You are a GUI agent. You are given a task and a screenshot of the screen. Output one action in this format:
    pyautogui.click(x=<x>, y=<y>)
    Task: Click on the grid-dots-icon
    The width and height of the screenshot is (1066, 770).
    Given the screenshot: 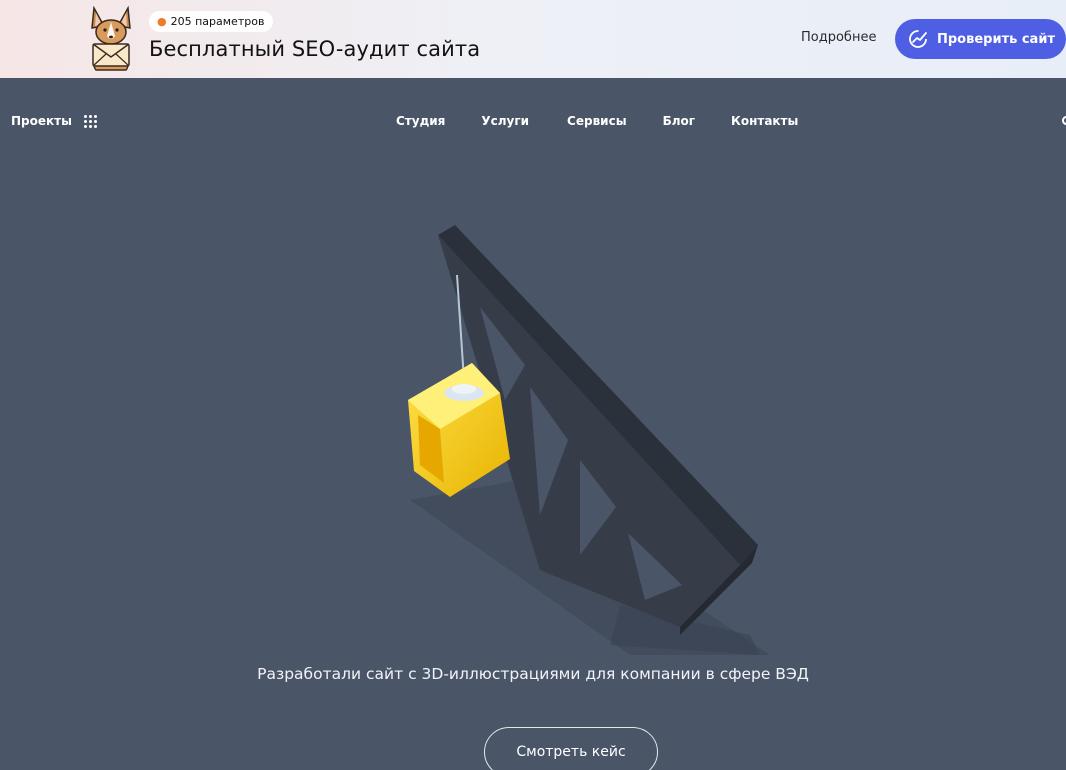 What is the action you would take?
    pyautogui.click(x=90, y=121)
    